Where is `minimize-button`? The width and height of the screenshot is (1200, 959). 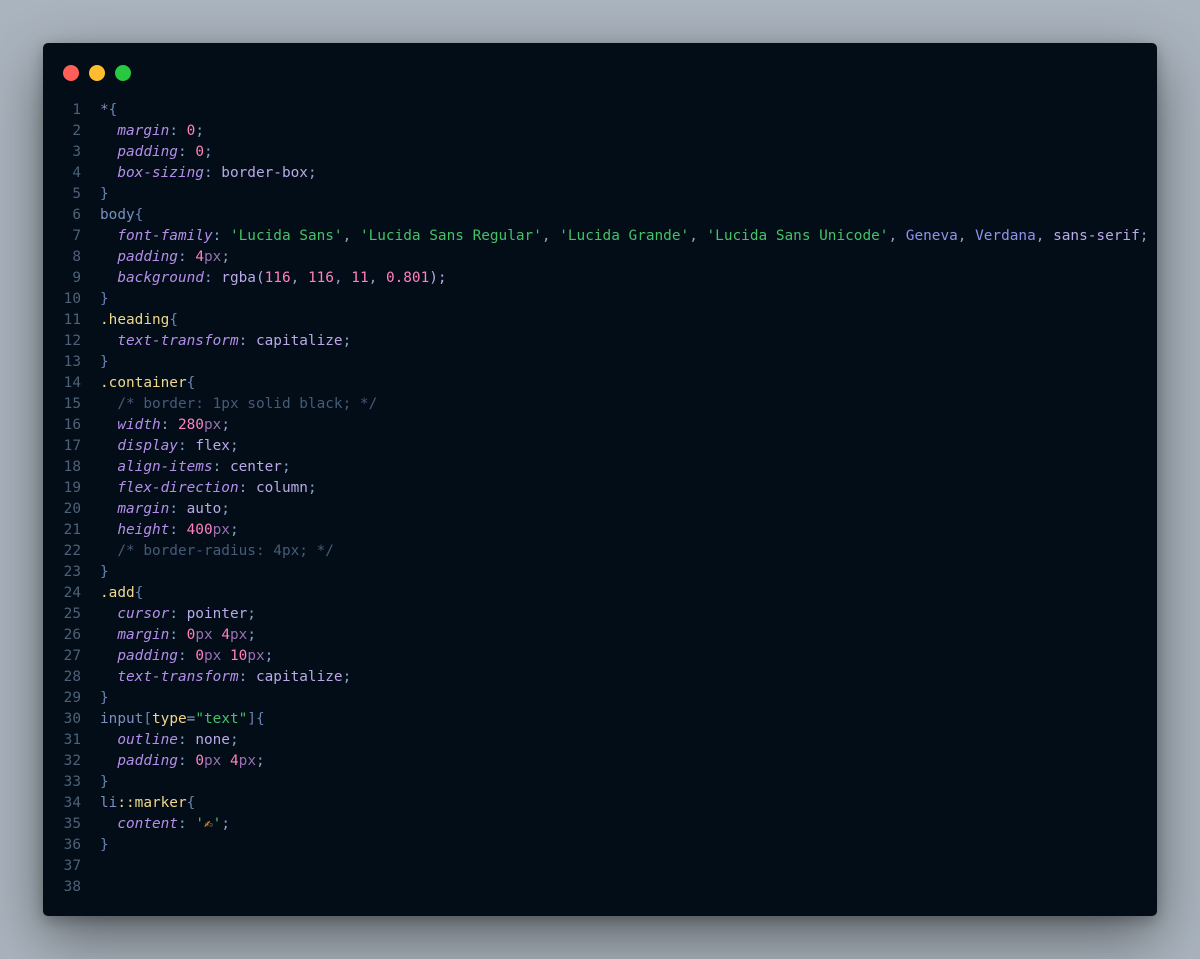 minimize-button is located at coordinates (97, 73).